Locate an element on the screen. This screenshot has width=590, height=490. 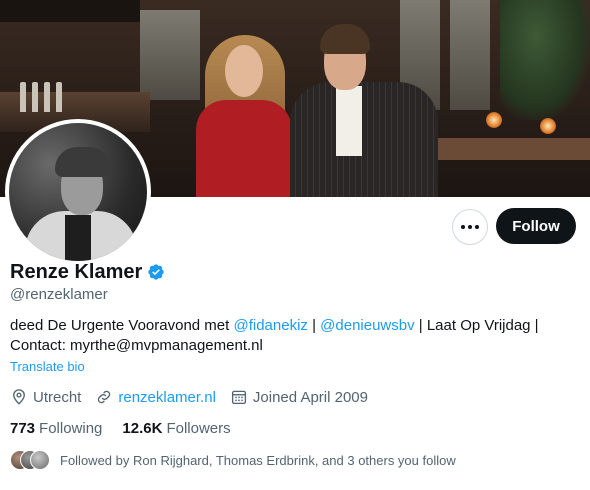
profile-avatar is located at coordinates (78, 192).